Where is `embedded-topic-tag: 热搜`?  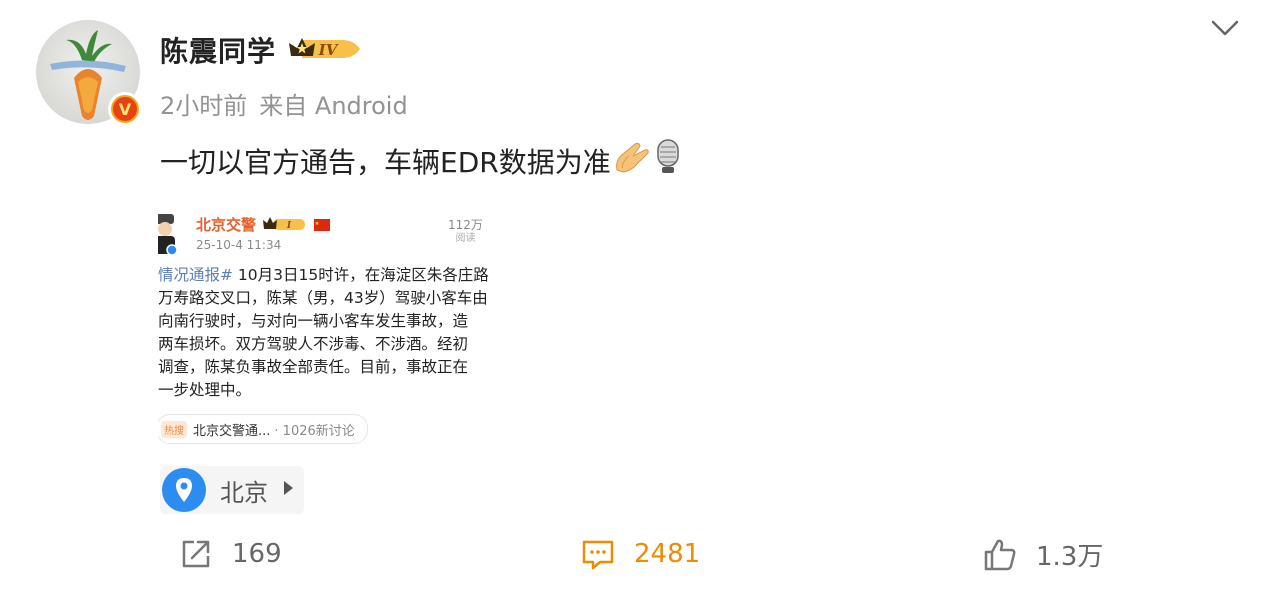
embedded-topic-tag: 热搜 is located at coordinates (174, 429).